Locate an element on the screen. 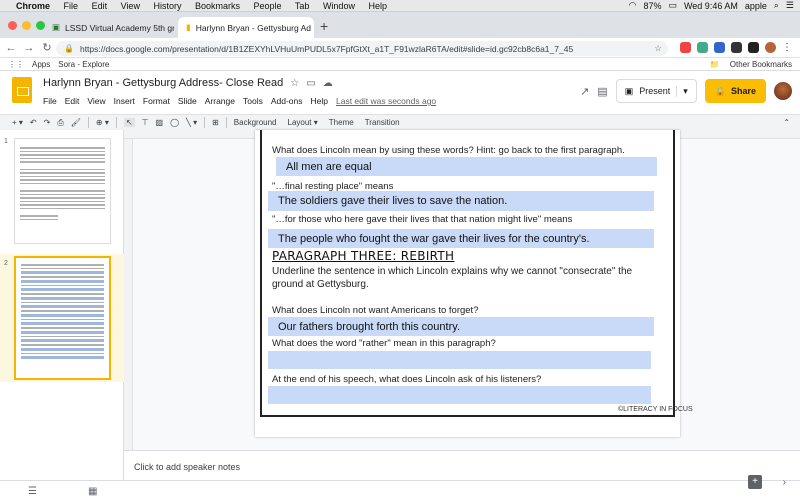 Image resolution: width=800 pixels, height=500 pixels. side-panel-toggle-icon: › is located at coordinates (784, 482).